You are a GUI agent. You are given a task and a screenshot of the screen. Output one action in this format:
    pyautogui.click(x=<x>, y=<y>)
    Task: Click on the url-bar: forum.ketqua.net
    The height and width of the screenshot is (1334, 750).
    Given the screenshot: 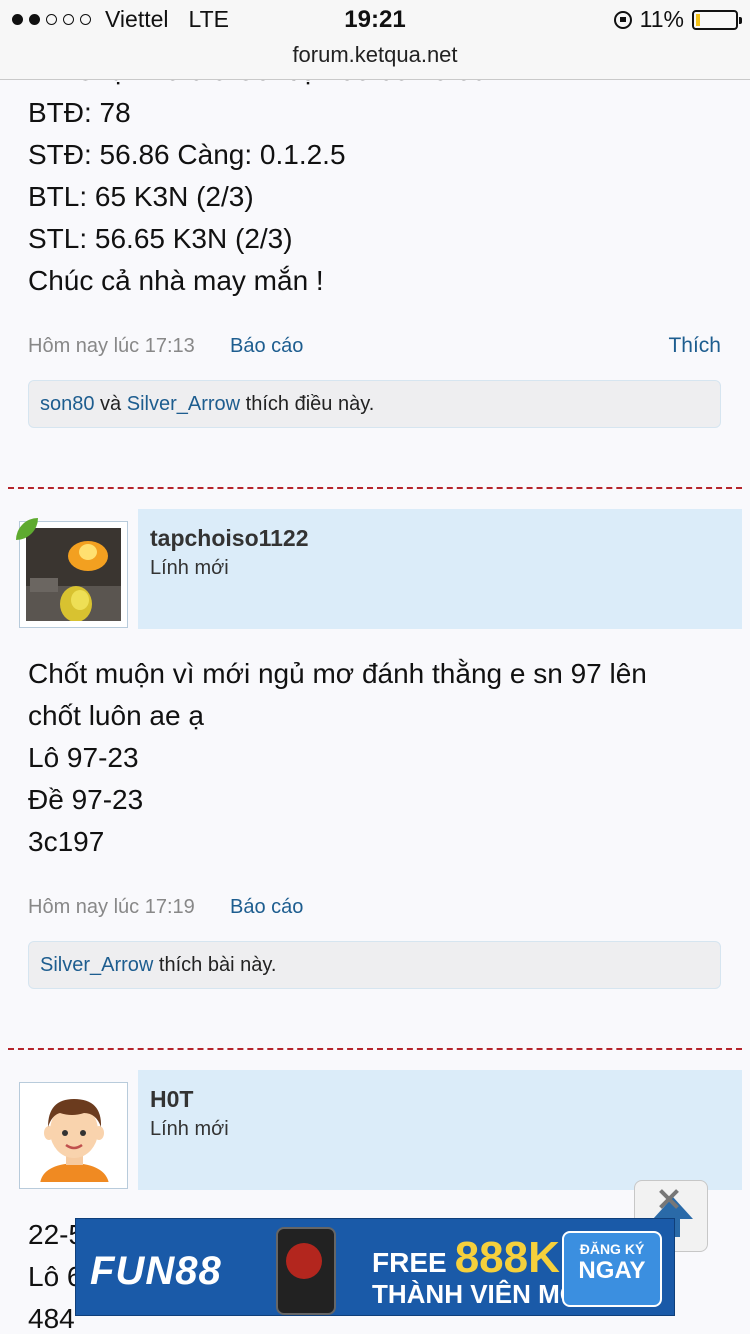 What is the action you would take?
    pyautogui.click(x=375, y=60)
    